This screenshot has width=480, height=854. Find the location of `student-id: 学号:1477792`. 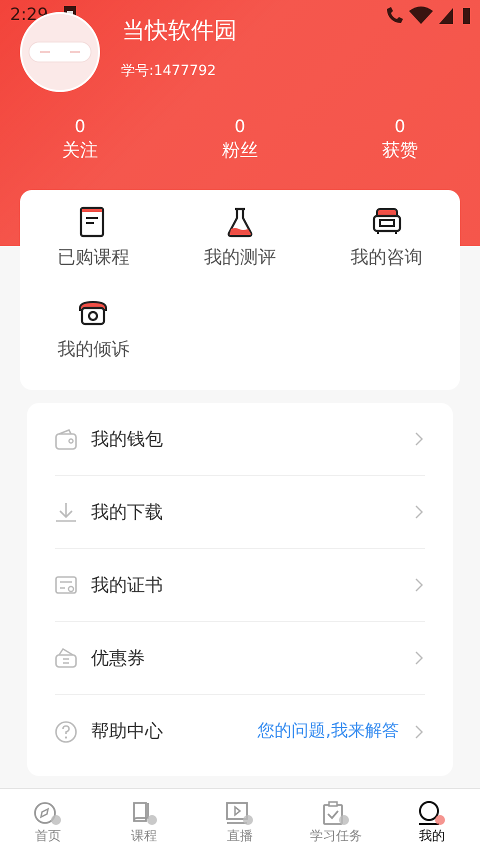

student-id: 学号:1477792 is located at coordinates (168, 71).